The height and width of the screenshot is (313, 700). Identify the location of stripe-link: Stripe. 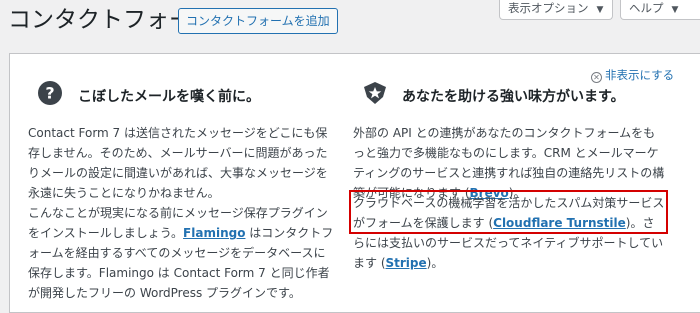
(406, 263).